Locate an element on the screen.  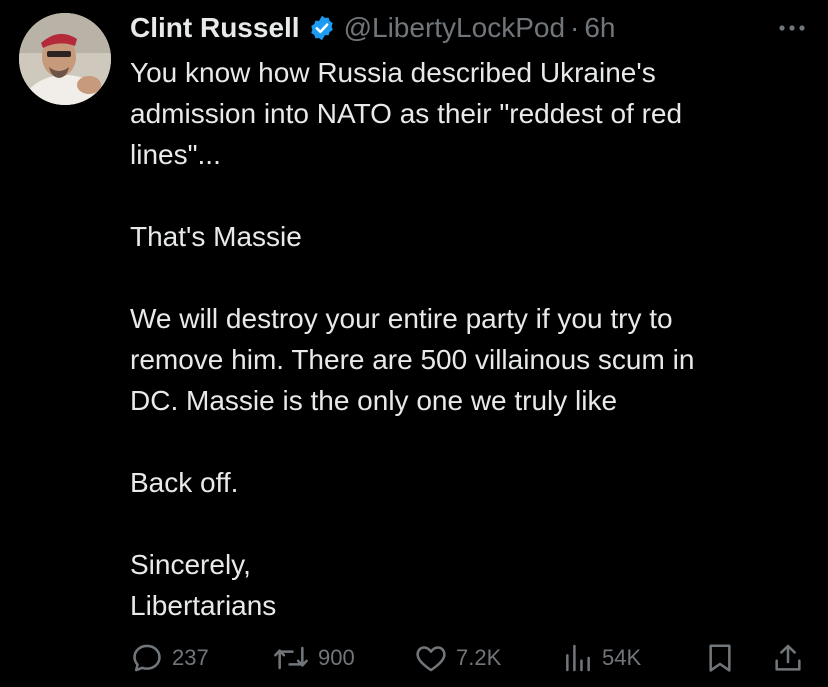
share-icon is located at coordinates (788, 658).